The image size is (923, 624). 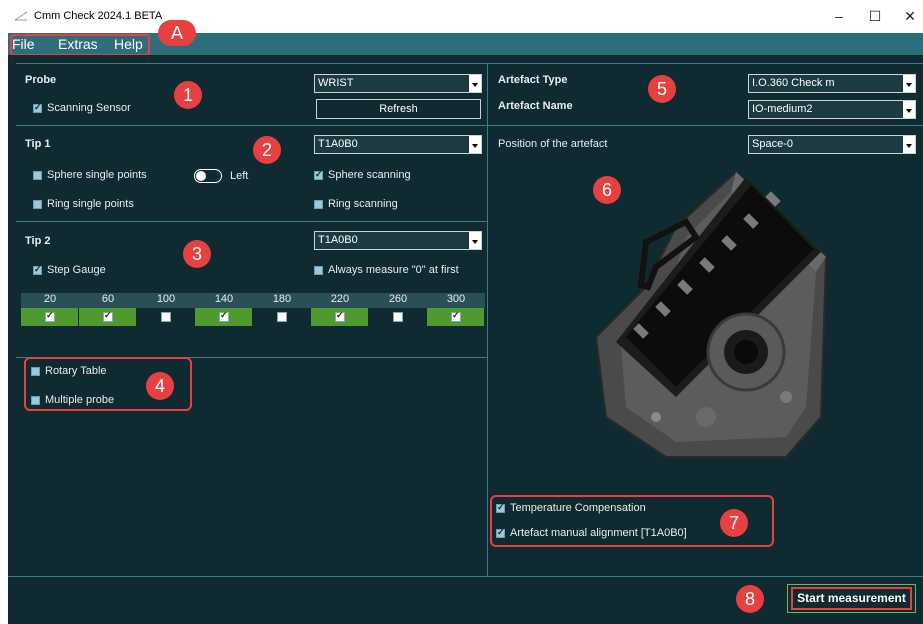 I want to click on sphere-single-label: Sphere single points, so click(x=97, y=175).